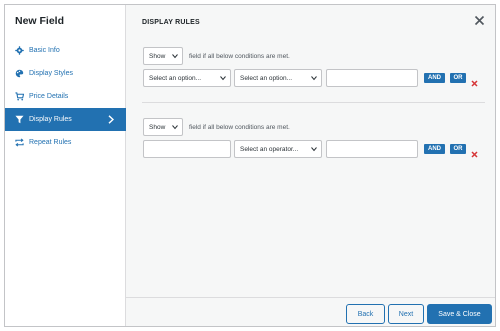 This screenshot has width=500, height=331. I want to click on sidebar-item-basic-info: Basic Info, so click(65, 50).